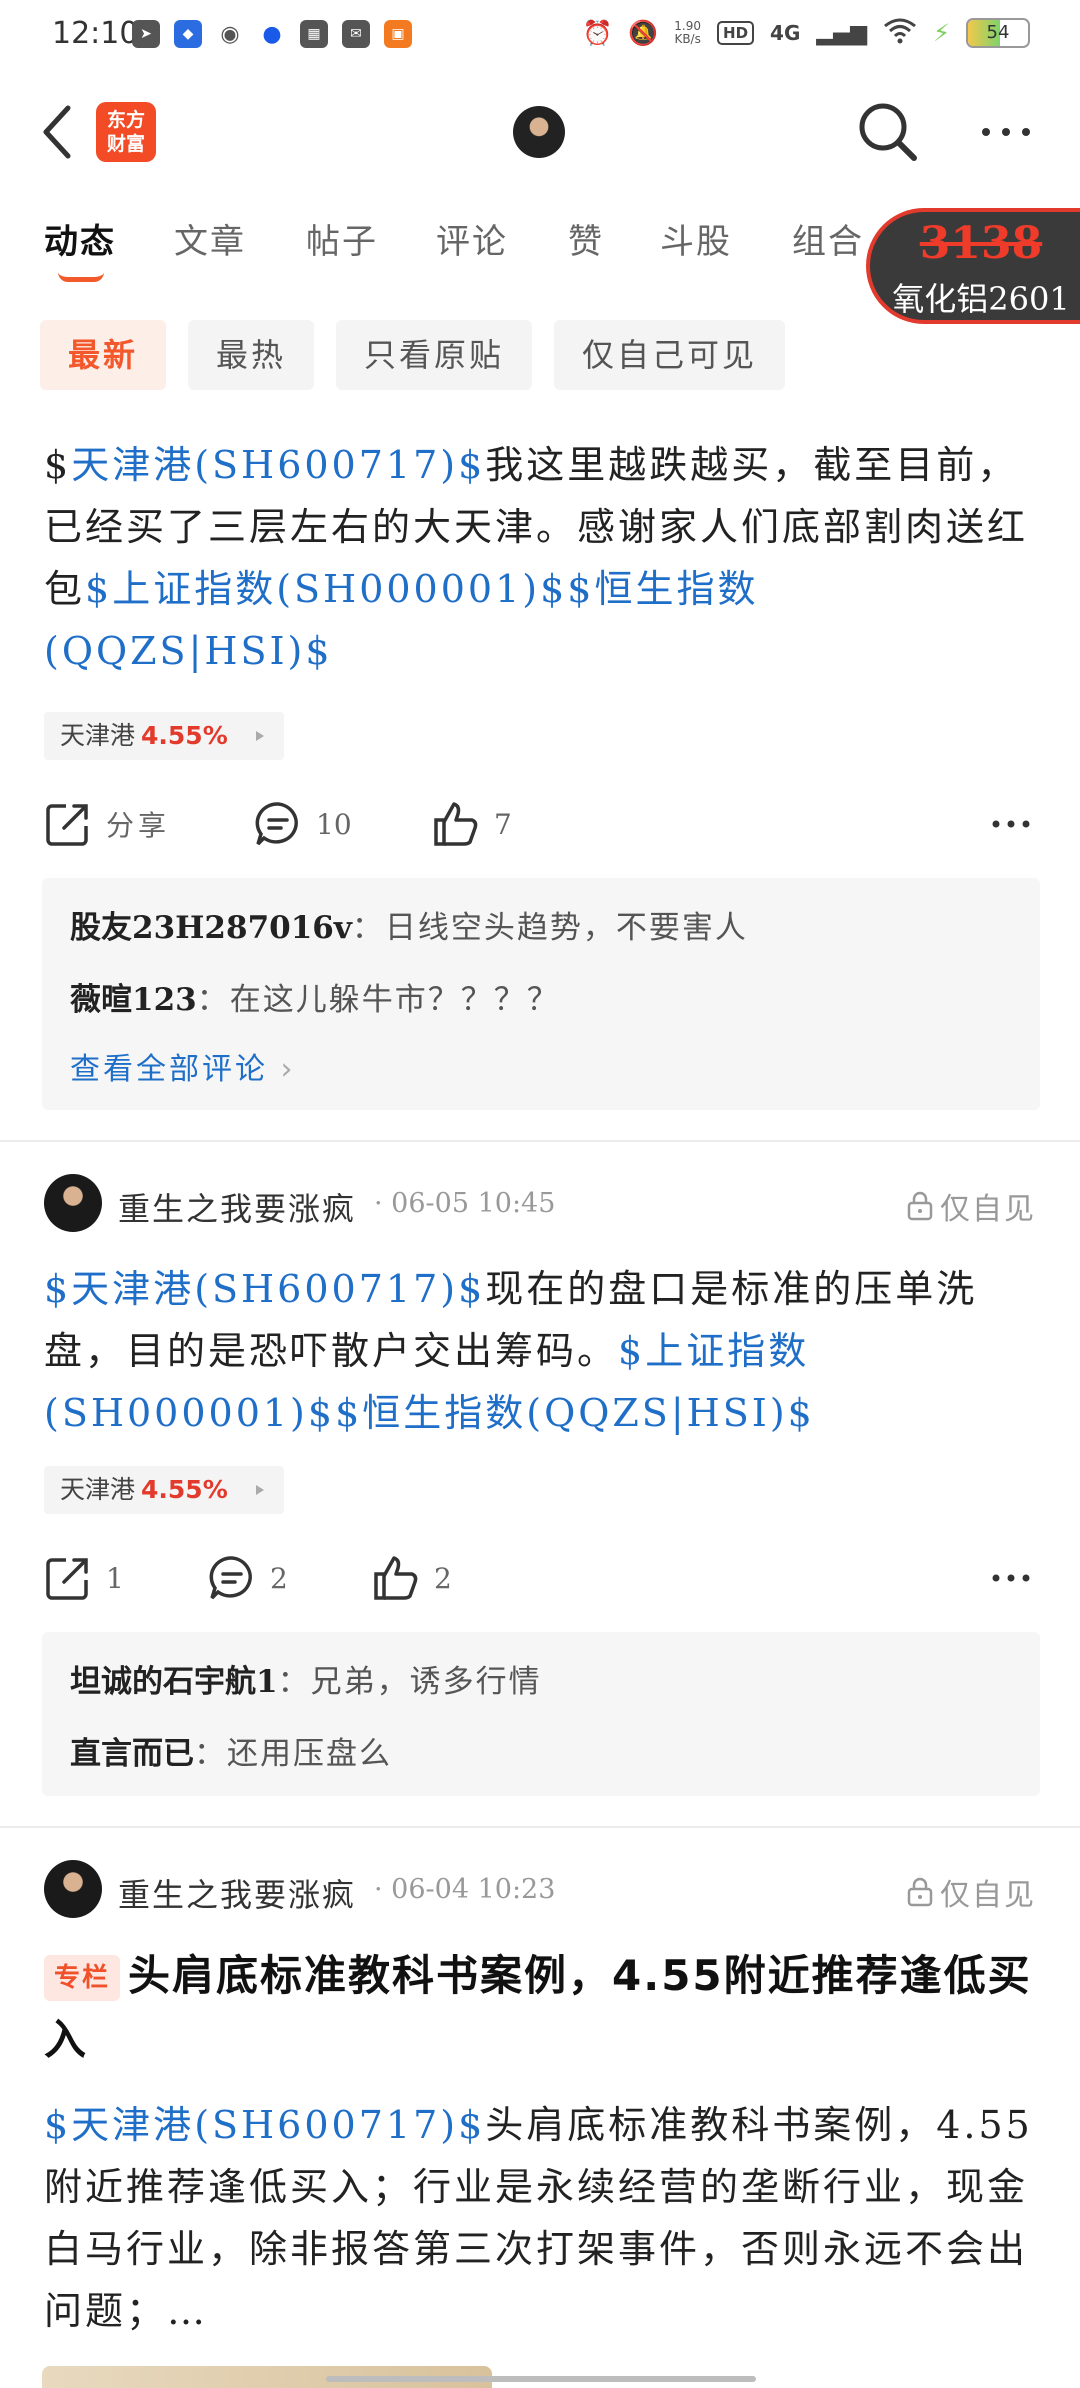  I want to click on floating-quote-name: 氧化铝2601, so click(981, 299).